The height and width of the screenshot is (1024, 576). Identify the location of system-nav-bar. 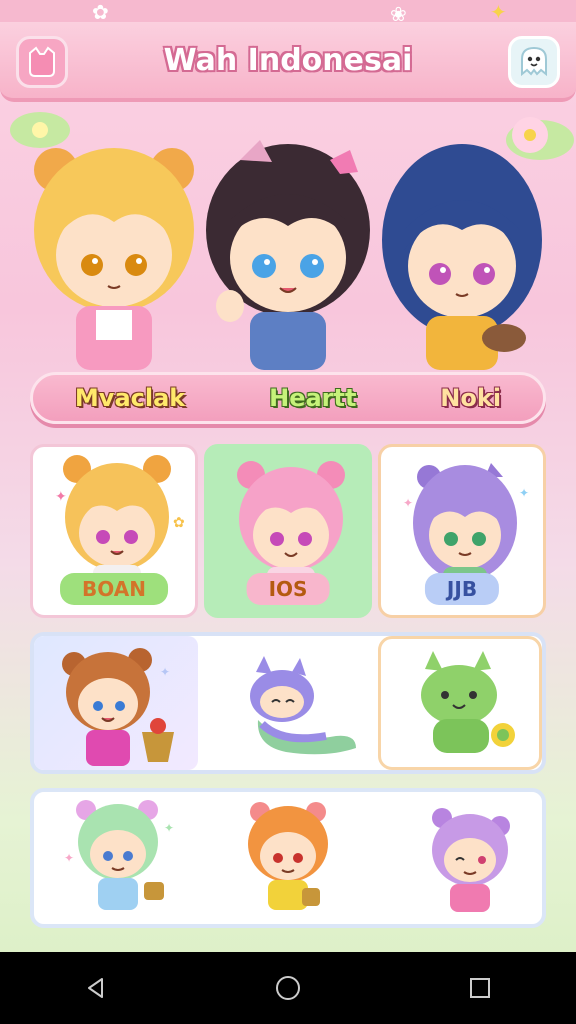
(288, 988).